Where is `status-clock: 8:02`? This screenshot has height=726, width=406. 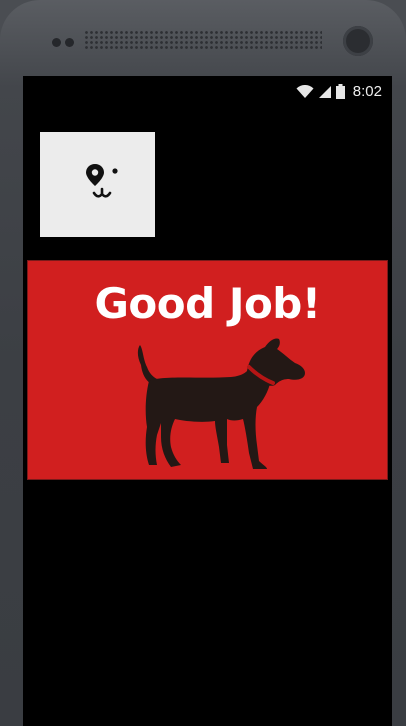
status-clock: 8:02 is located at coordinates (367, 91).